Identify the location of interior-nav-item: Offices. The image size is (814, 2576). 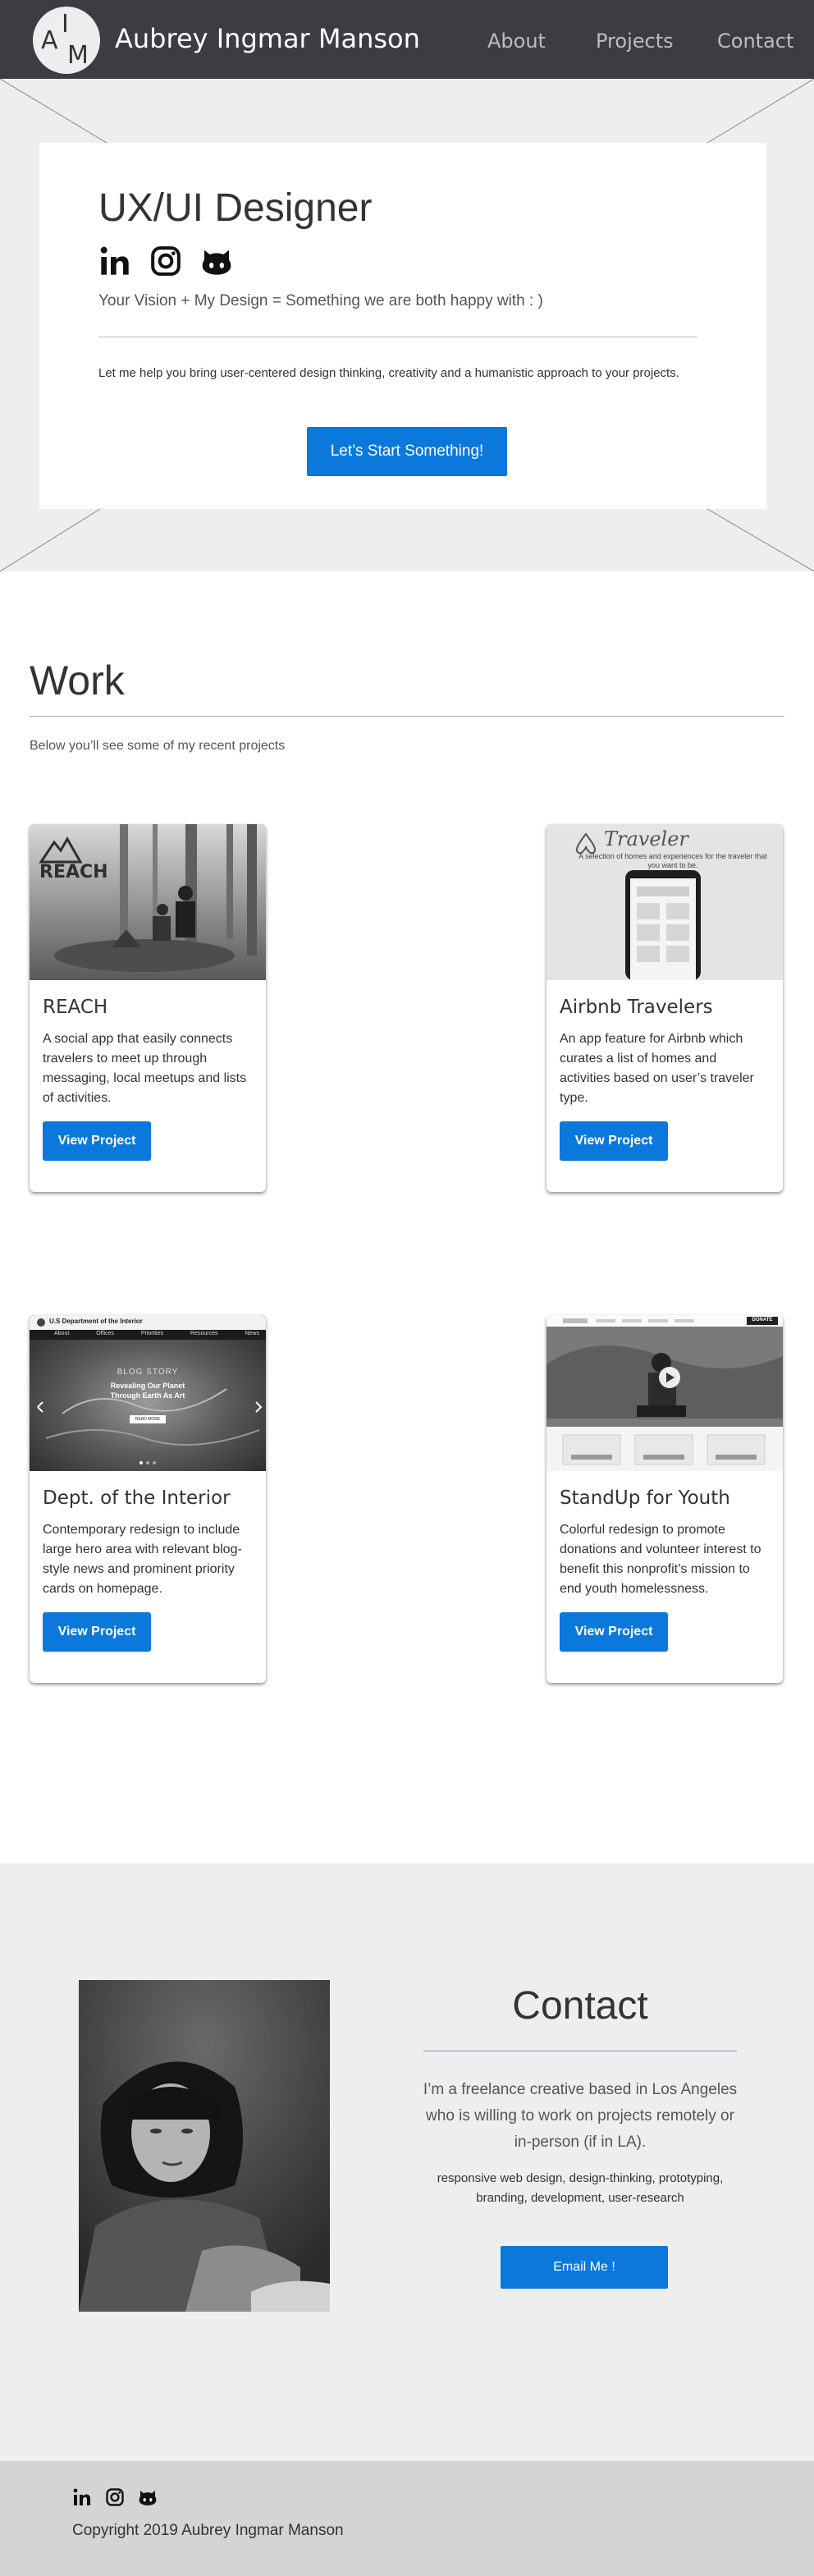
(105, 1334).